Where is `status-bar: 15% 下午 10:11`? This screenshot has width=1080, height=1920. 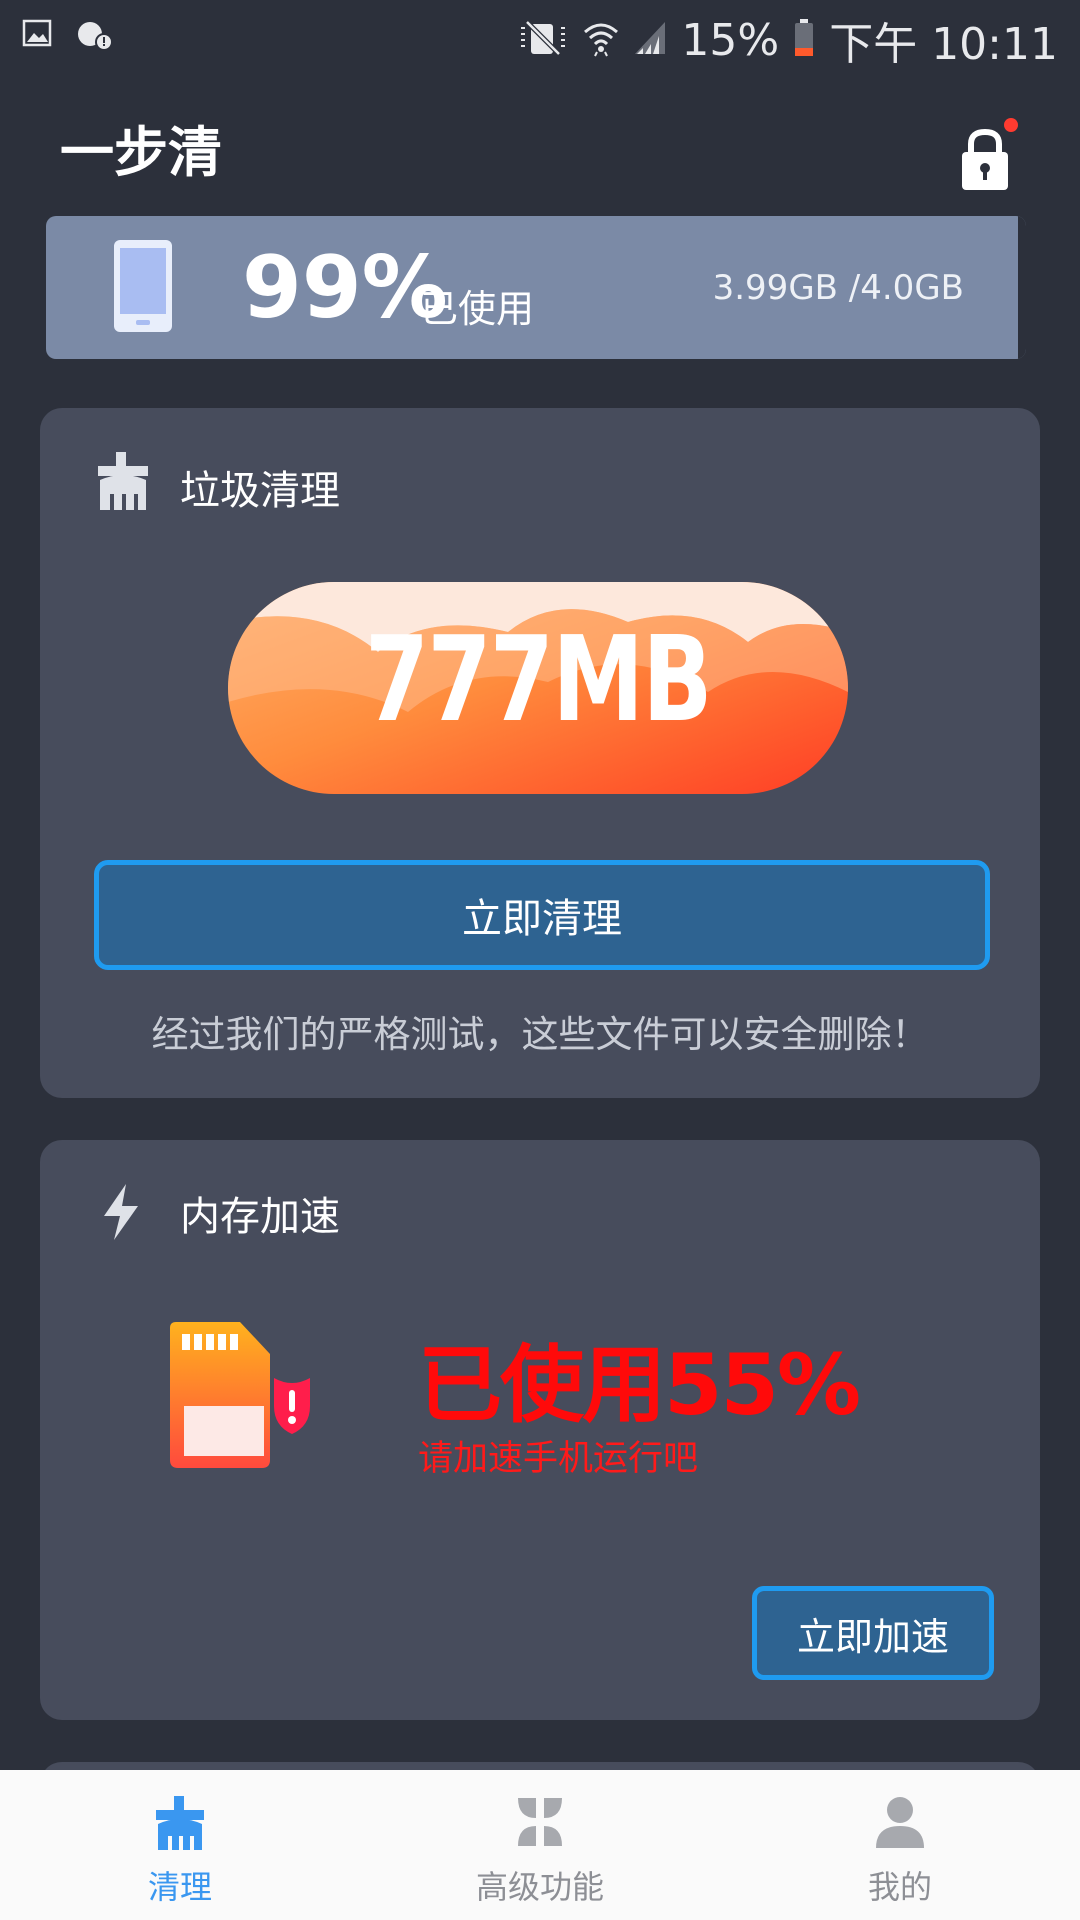 status-bar: 15% 下午 10:11 is located at coordinates (540, 38).